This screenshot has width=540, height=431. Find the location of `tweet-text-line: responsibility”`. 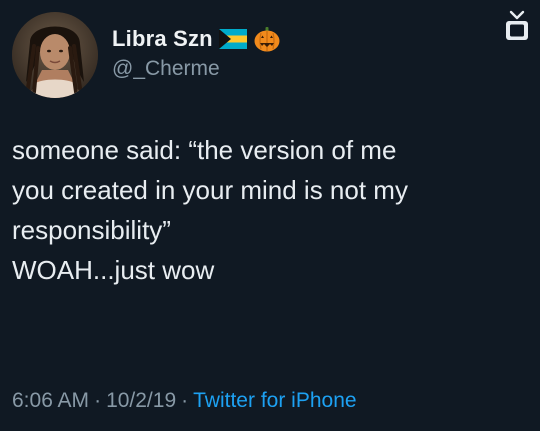

tweet-text-line: responsibility” is located at coordinates (91, 230).